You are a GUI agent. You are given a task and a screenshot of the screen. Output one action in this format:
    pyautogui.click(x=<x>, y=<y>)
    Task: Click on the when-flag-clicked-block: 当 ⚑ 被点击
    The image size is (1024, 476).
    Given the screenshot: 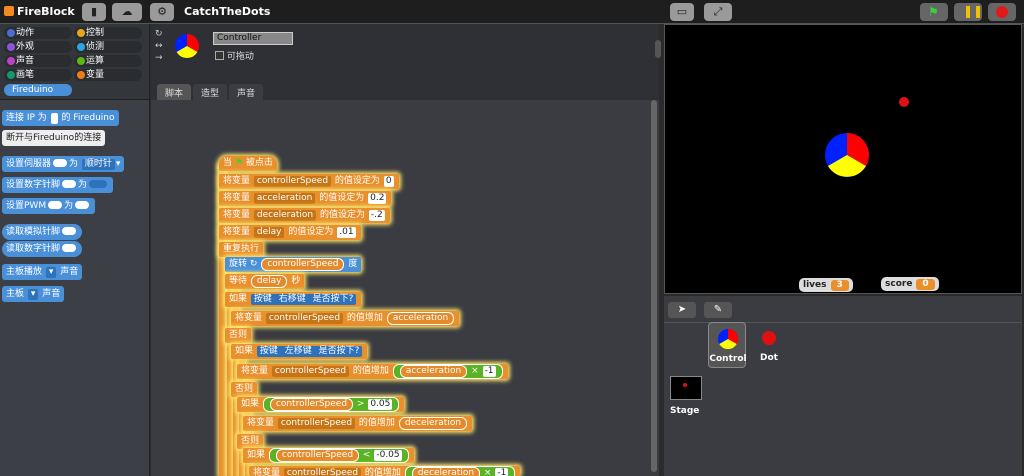 What is the action you would take?
    pyautogui.click(x=248, y=163)
    